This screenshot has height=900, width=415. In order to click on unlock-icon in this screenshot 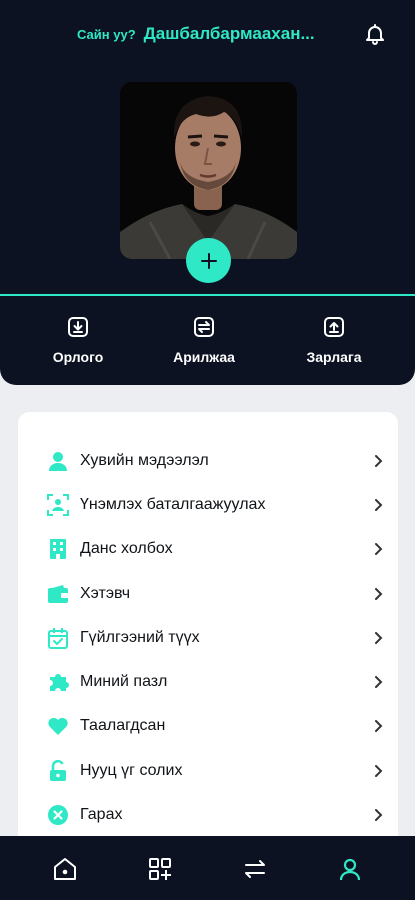, I will do `click(58, 771)`.